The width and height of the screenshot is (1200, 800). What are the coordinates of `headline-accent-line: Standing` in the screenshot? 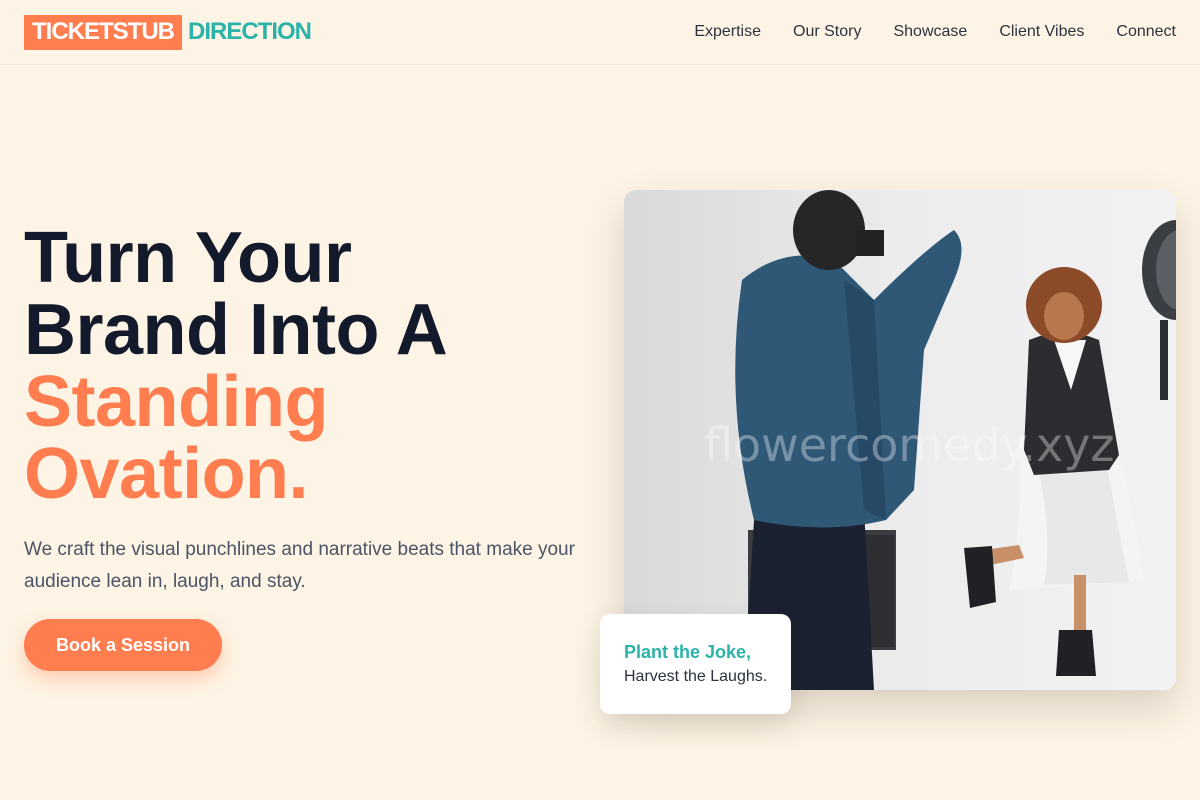 It's located at (176, 402).